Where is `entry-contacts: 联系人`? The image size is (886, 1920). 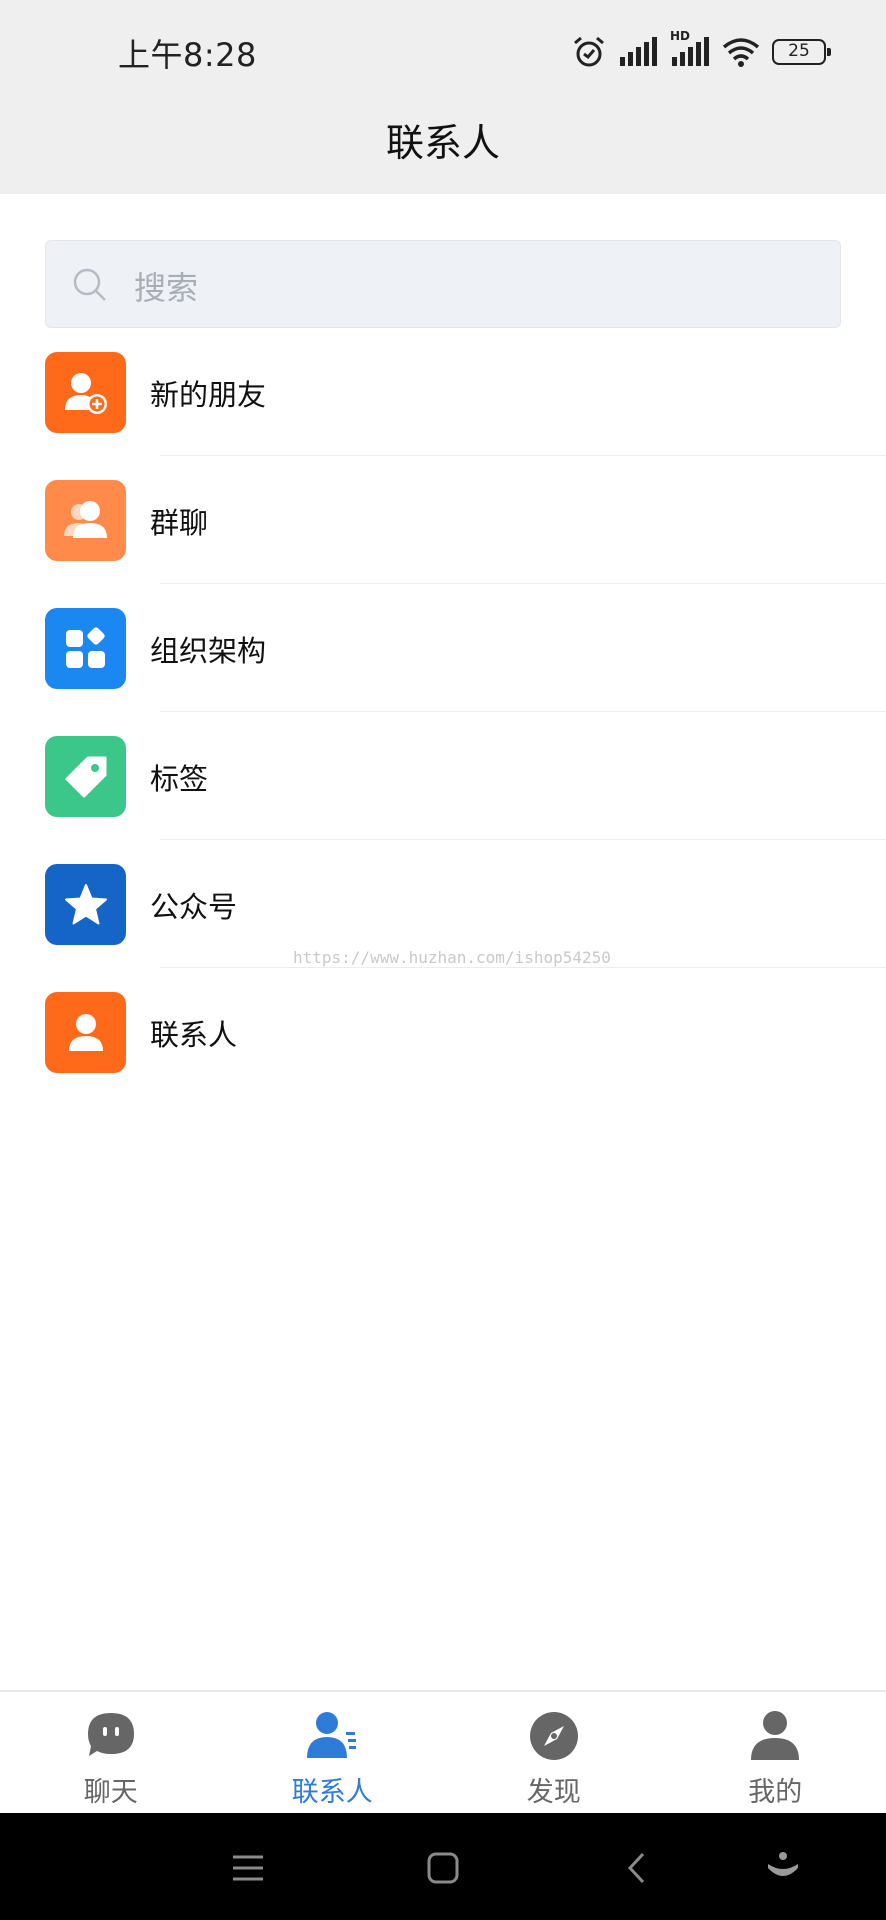
entry-contacts: 联系人 is located at coordinates (443, 1054).